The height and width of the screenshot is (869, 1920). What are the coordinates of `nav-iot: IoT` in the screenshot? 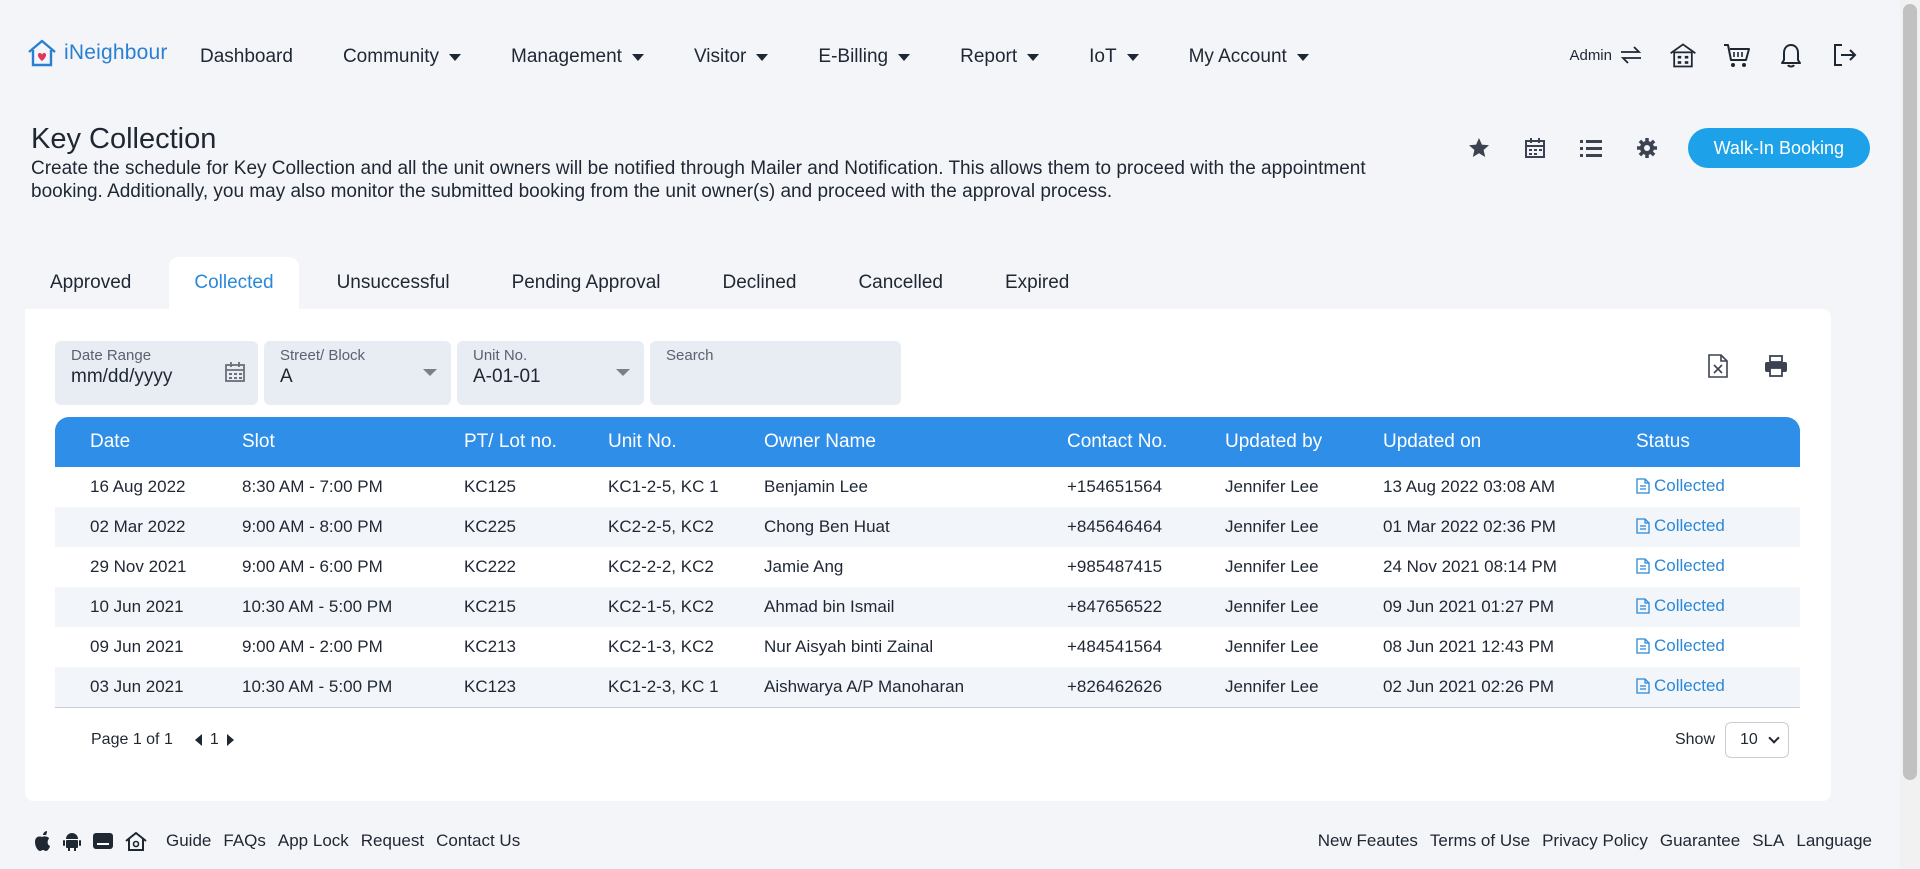 It's located at (1114, 57).